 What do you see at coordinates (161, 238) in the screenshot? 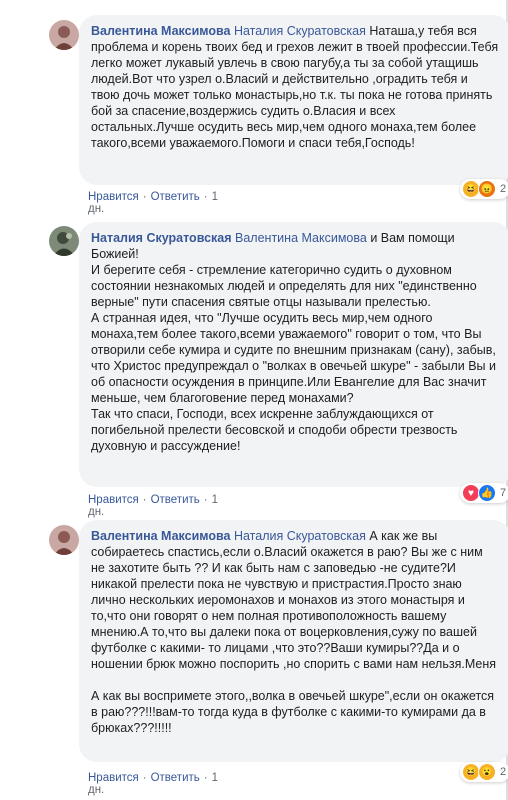
I see `comment-author: Наталия Скуратовская` at bounding box center [161, 238].